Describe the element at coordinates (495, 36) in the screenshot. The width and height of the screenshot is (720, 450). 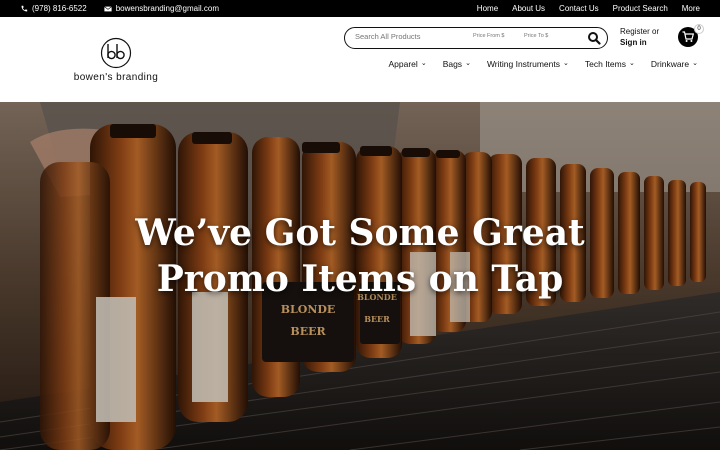
I see `price-from-input` at that location.